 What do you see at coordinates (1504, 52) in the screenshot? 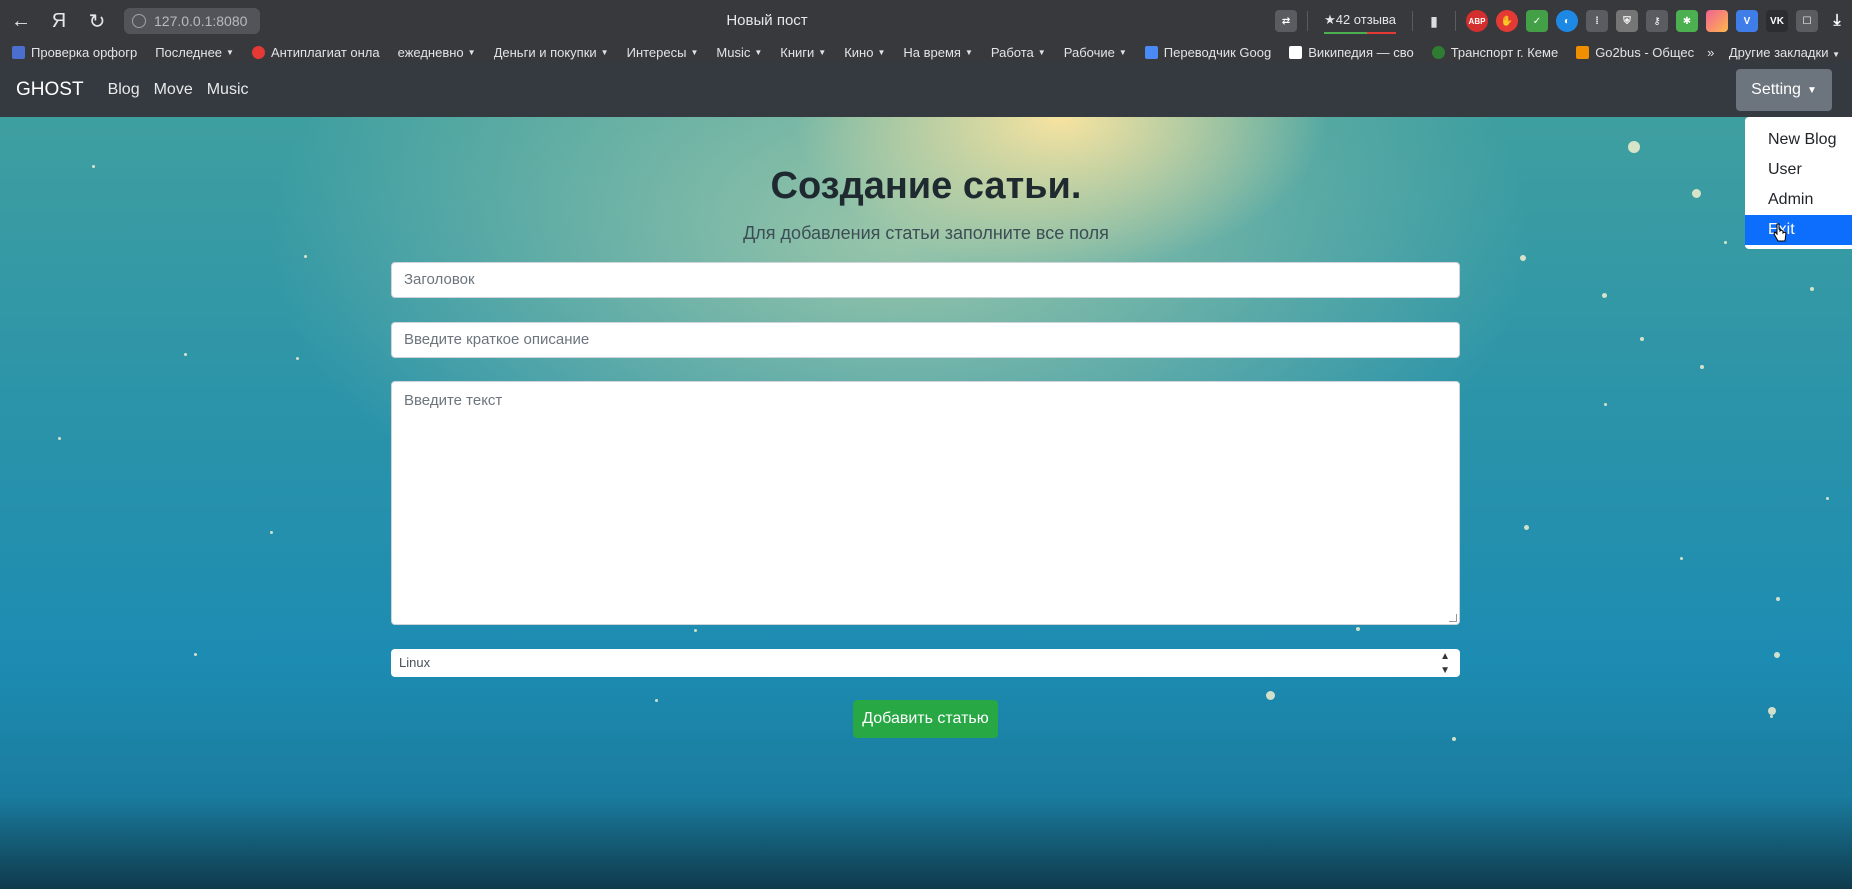
I see `bookmark-label: Транспорт г. Кеме` at bounding box center [1504, 52].